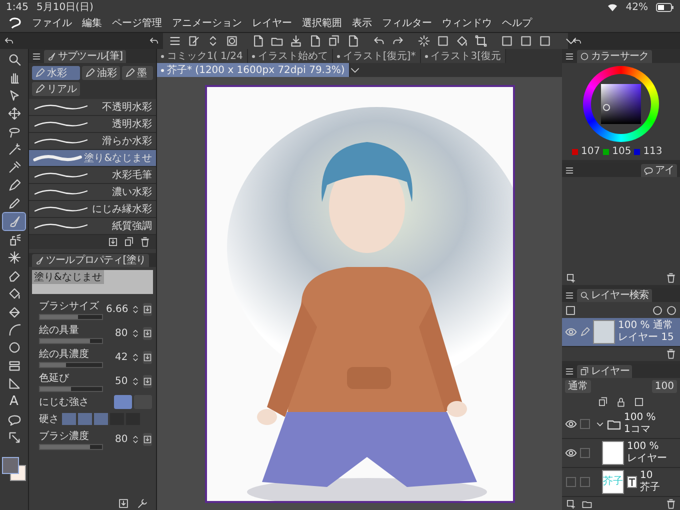 This screenshot has width=680, height=510. What do you see at coordinates (142, 503) in the screenshot?
I see `wrench-icon` at bounding box center [142, 503].